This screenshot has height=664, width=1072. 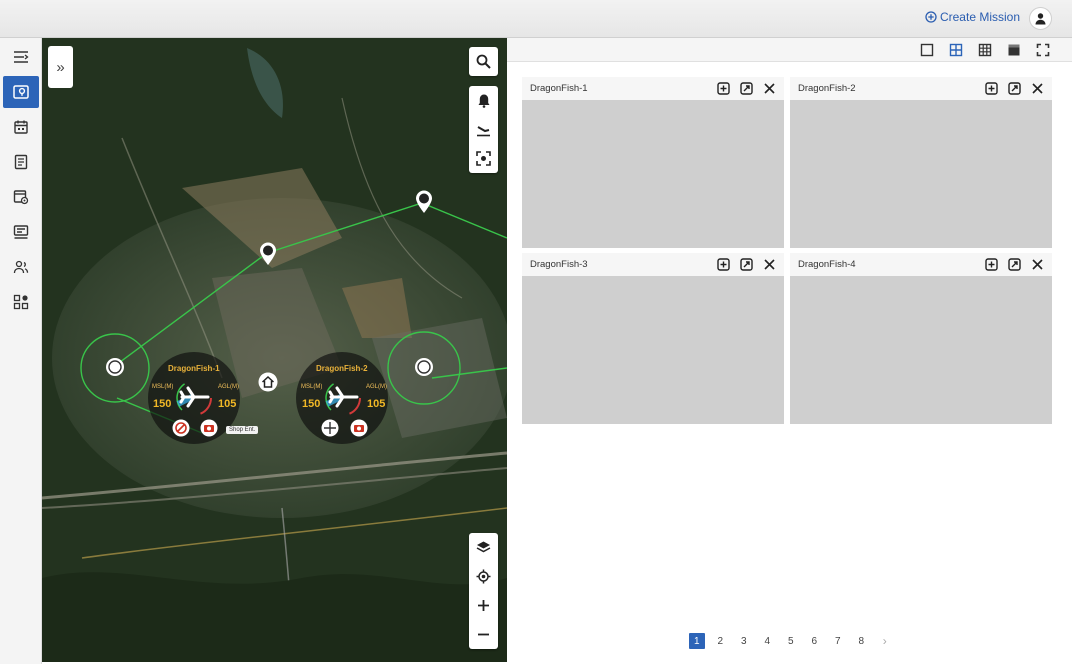 What do you see at coordinates (1043, 50) in the screenshot?
I see `fullscreen-icon` at bounding box center [1043, 50].